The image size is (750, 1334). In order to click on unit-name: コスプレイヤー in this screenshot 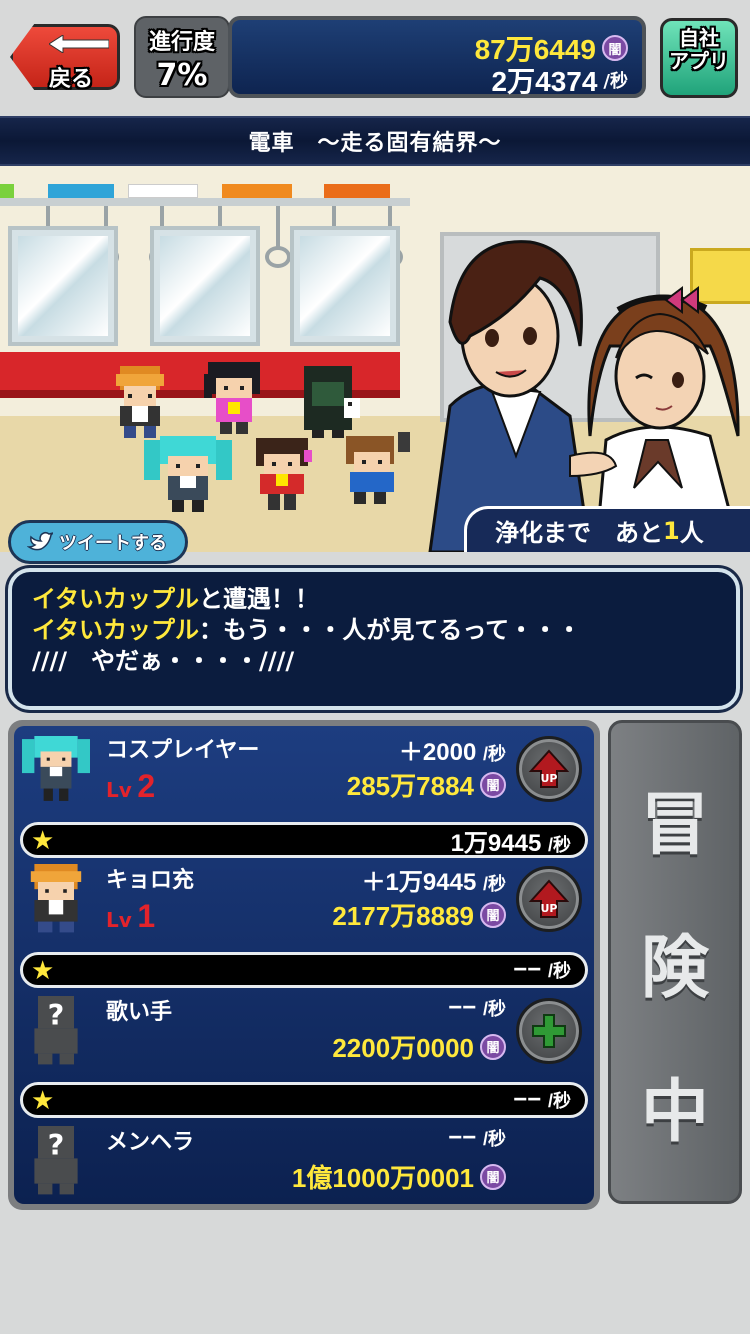, I will do `click(183, 750)`.